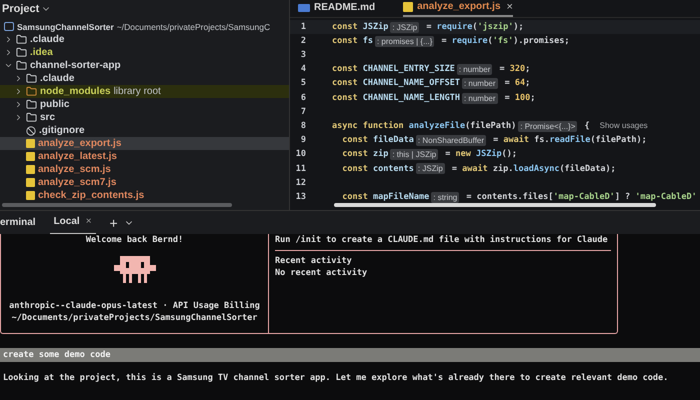  I want to click on item-label: analyze_export.js, so click(80, 144).